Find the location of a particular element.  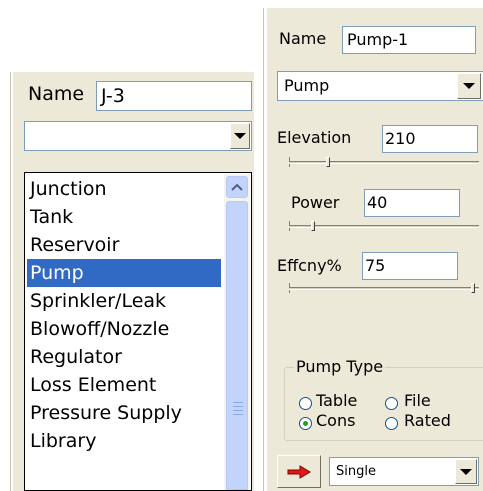

vertical-scrollbar is located at coordinates (237, 332).